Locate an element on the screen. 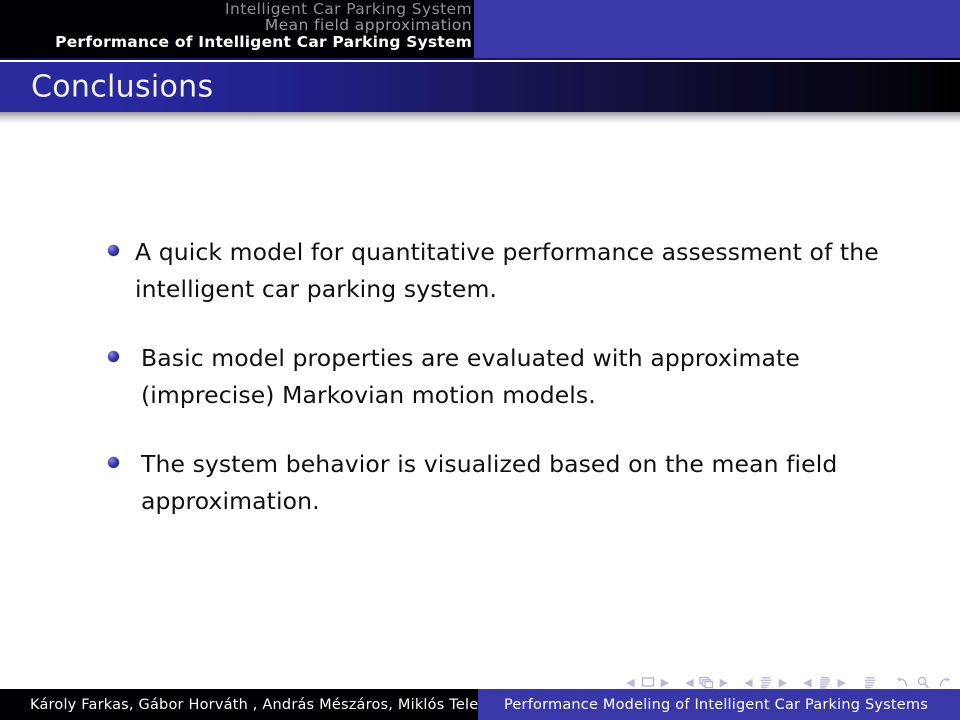 The width and height of the screenshot is (960, 720). next-section-icon: ▶ is located at coordinates (842, 682).